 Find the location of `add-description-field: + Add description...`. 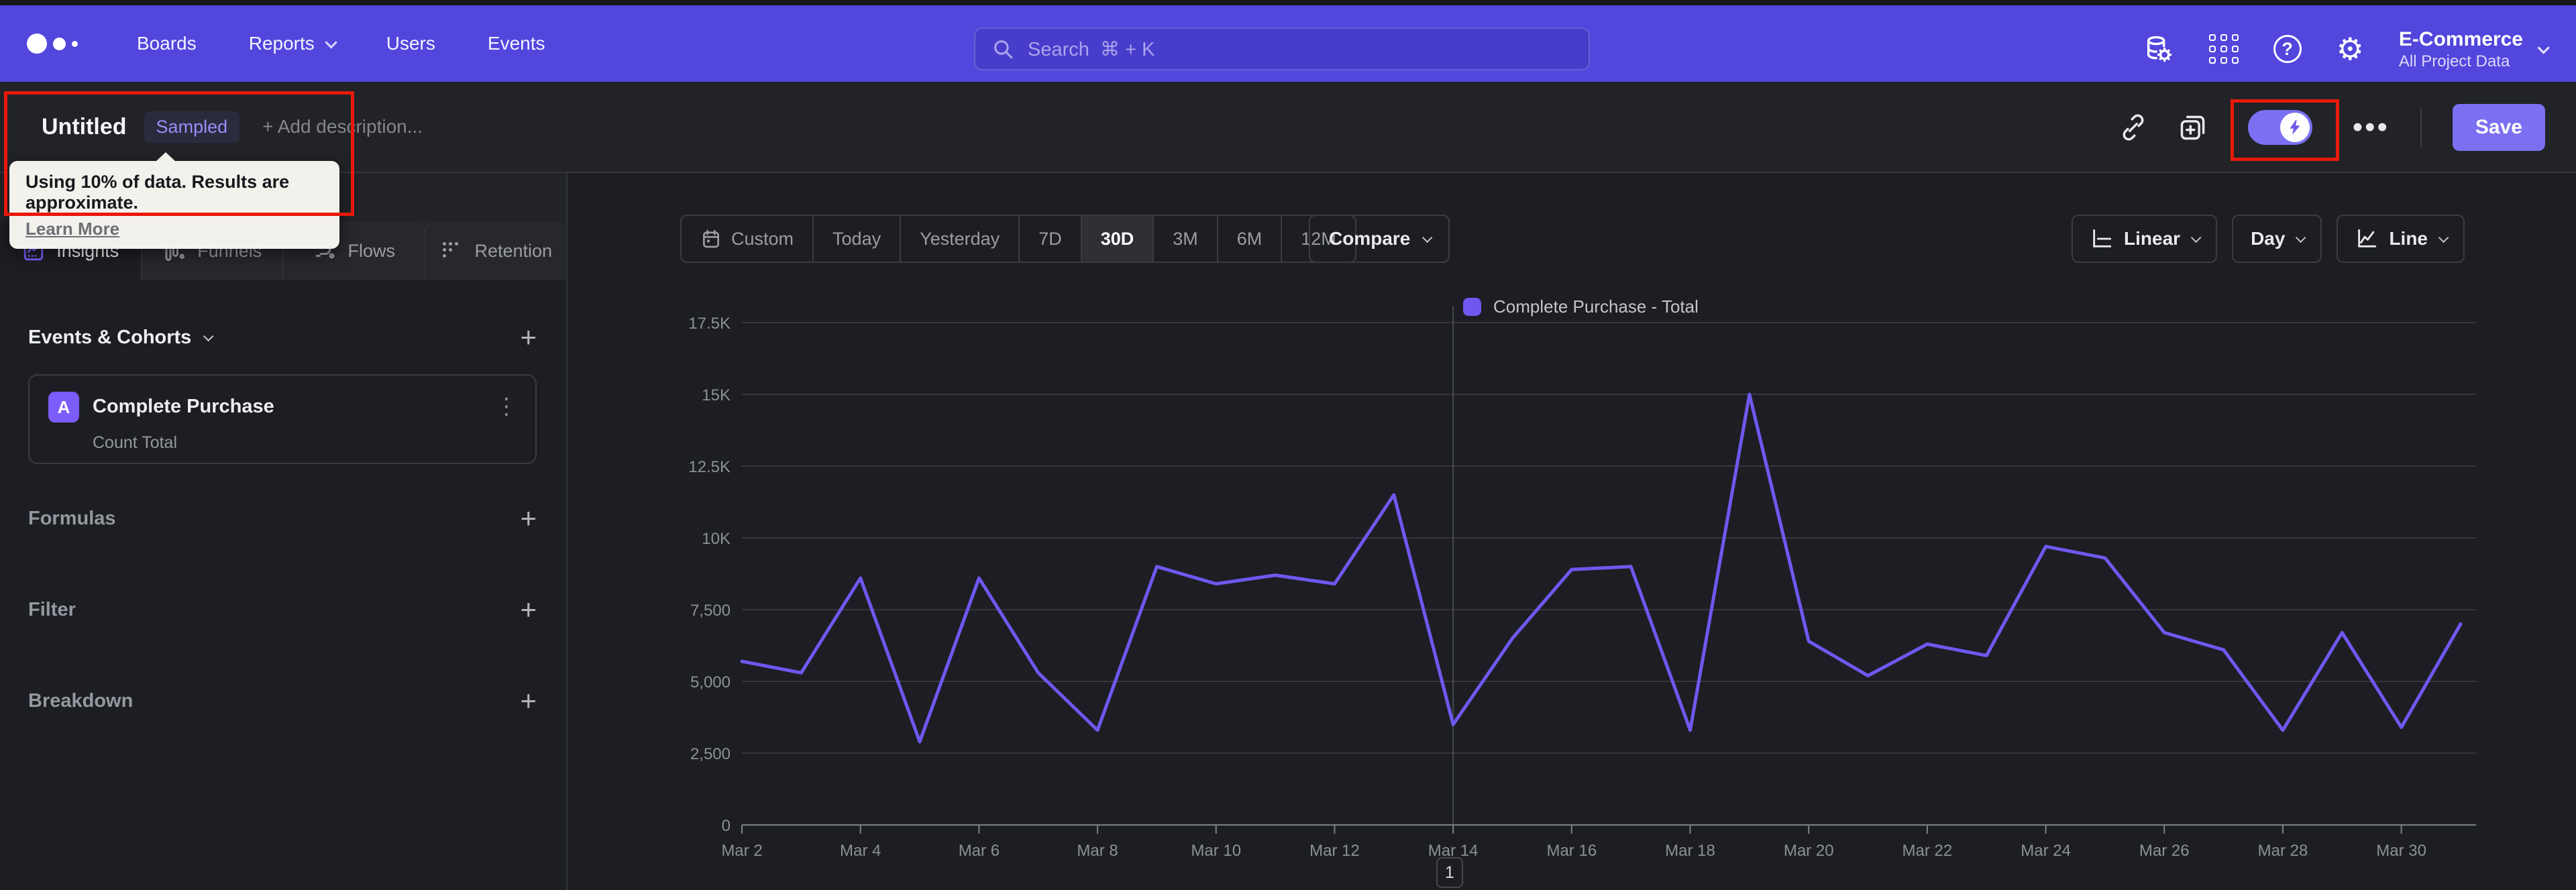

add-description-field: + Add description... is located at coordinates (342, 126).